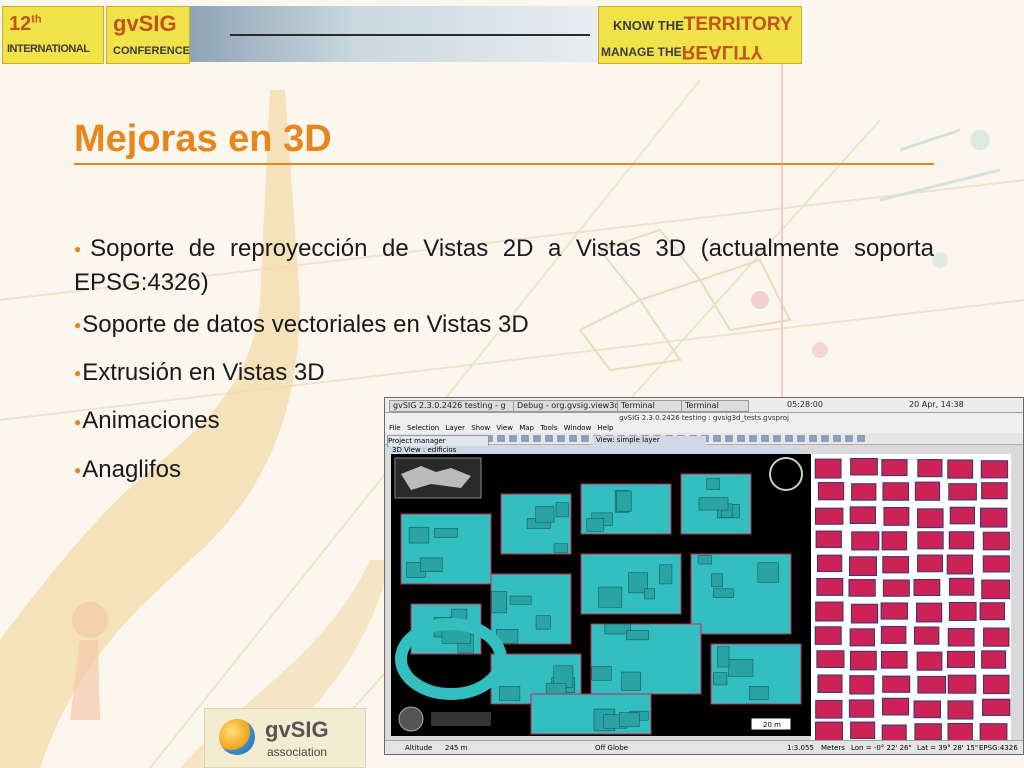 The height and width of the screenshot is (768, 1024). I want to click on menu-layer: Layer, so click(455, 428).